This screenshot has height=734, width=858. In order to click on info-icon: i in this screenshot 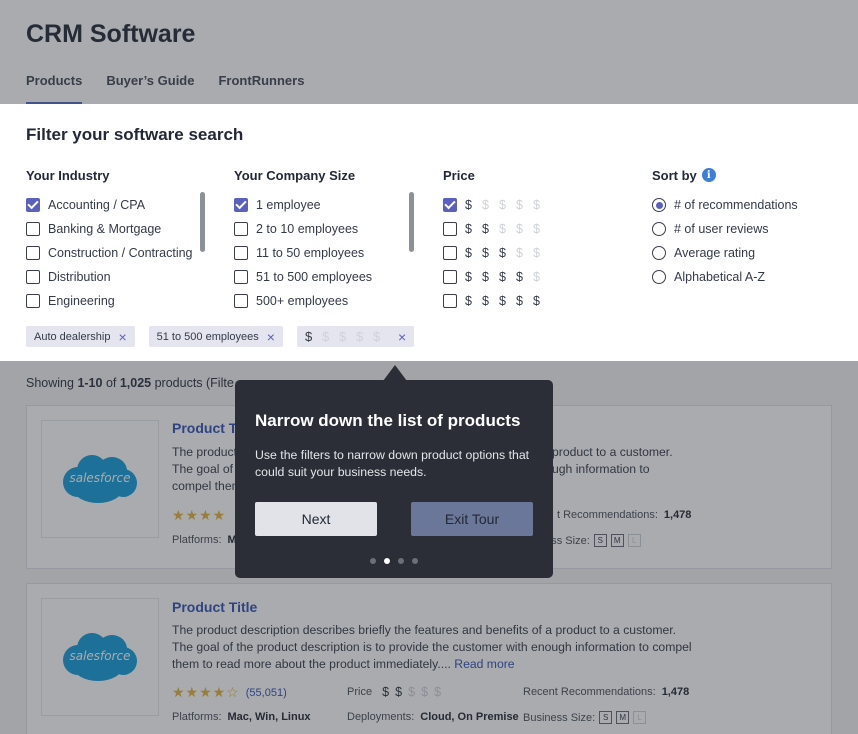, I will do `click(708, 175)`.